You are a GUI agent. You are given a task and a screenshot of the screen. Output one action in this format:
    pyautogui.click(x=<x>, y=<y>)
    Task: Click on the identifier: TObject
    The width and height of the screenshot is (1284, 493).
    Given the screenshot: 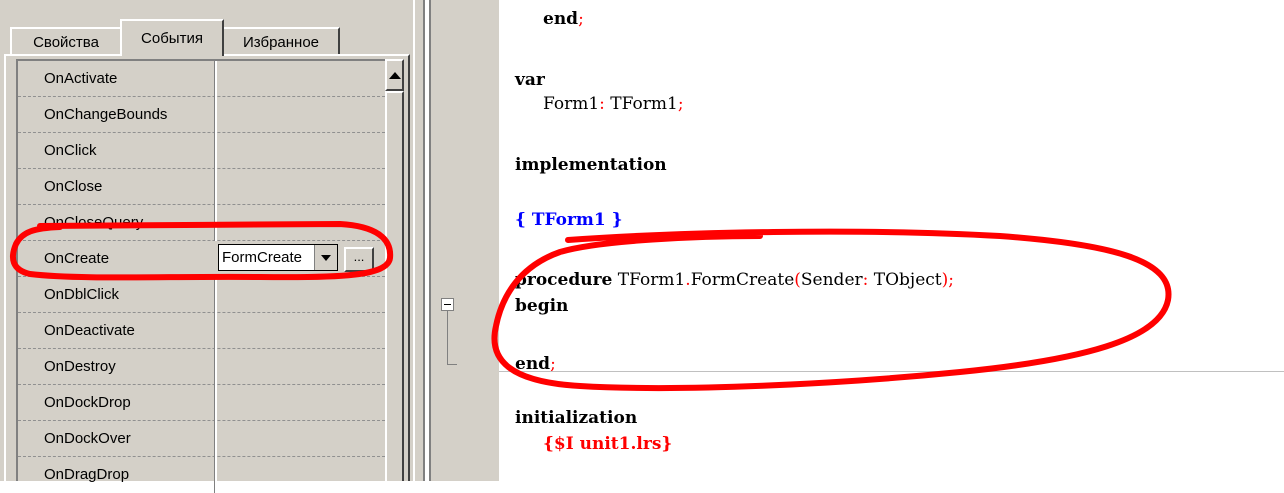 What is the action you would take?
    pyautogui.click(x=905, y=280)
    